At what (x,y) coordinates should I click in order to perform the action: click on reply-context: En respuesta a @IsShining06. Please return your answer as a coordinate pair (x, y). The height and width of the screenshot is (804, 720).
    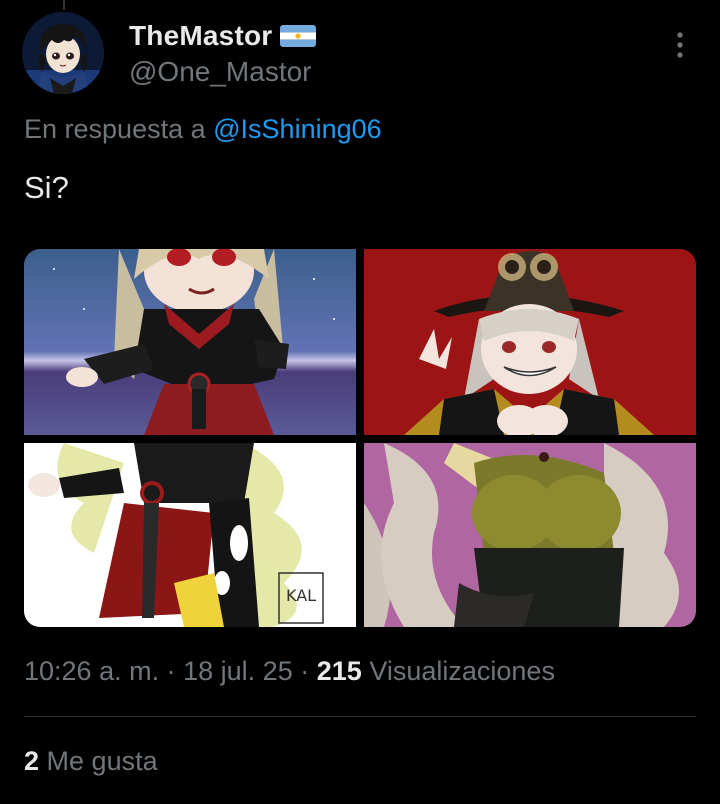
    Looking at the image, I should click on (203, 129).